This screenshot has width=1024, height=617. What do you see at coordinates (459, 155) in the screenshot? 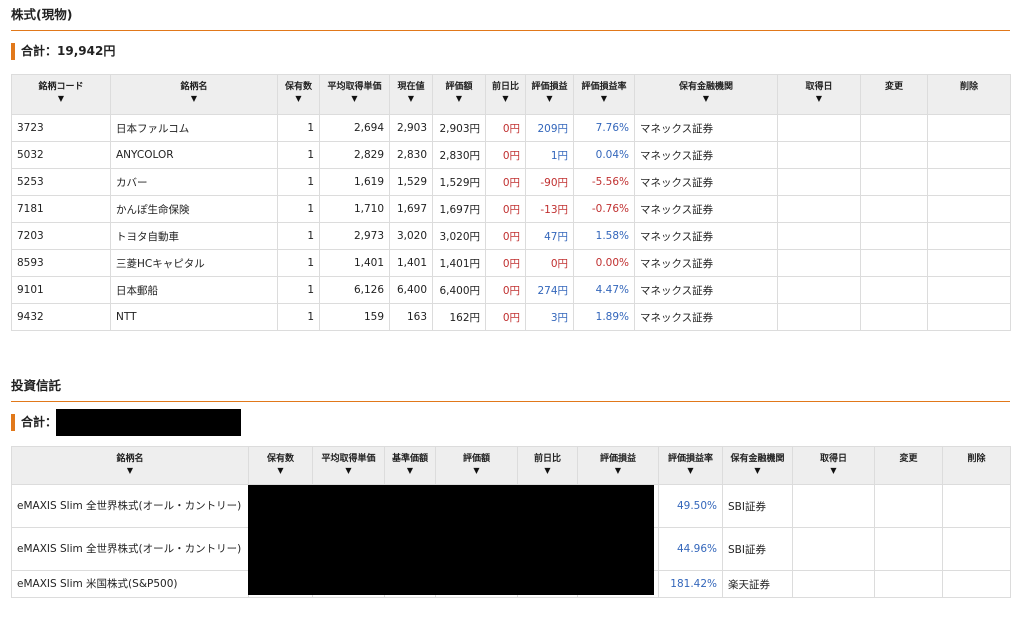
I see `stock-value: 2,830円` at bounding box center [459, 155].